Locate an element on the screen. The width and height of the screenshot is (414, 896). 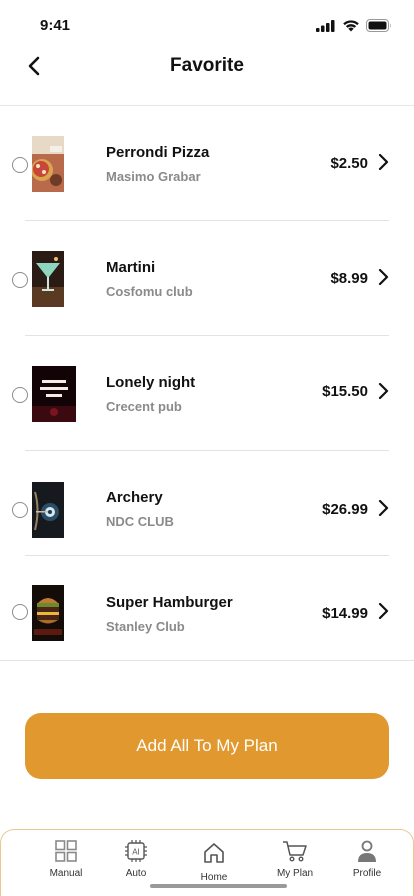
grid-icon is located at coordinates (66, 851).